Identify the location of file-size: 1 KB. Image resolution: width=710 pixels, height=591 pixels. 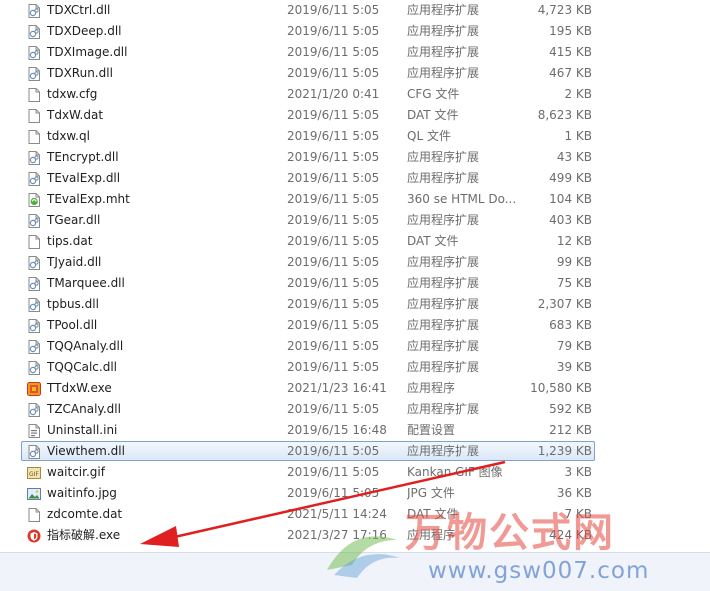
(578, 136).